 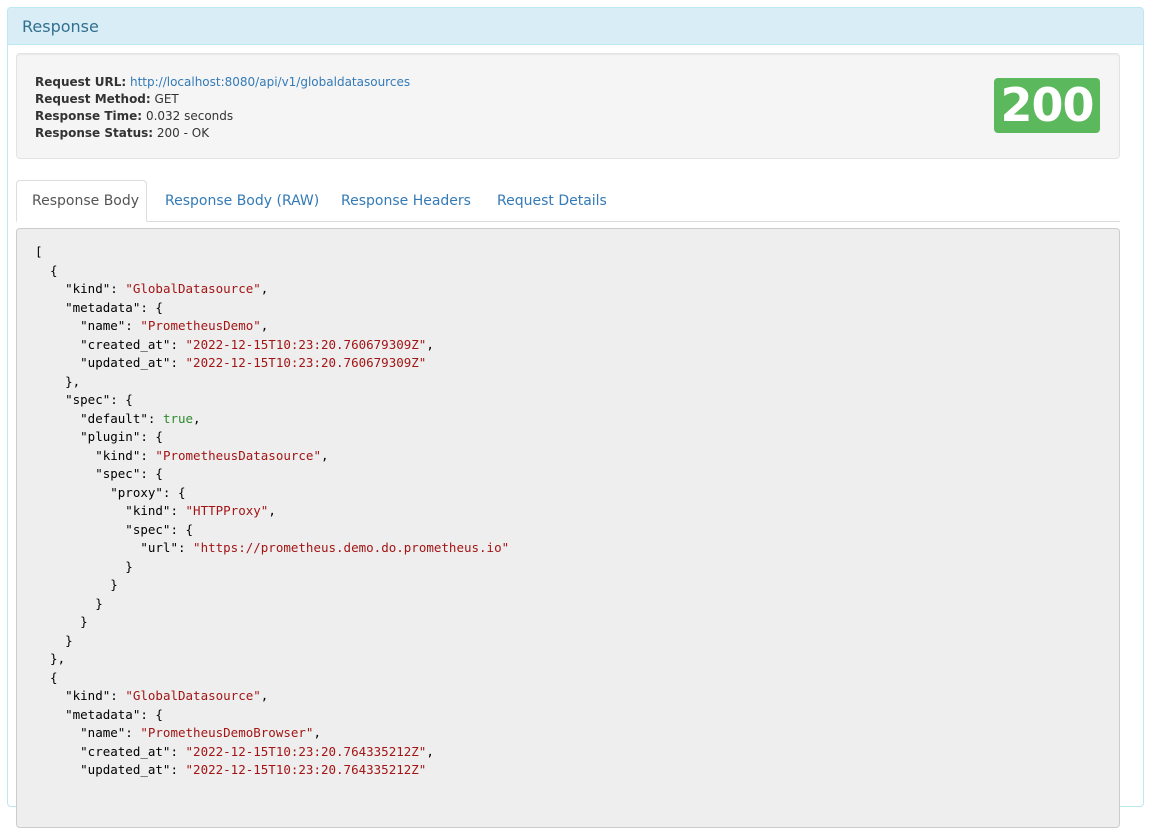 I want to click on response-time-row: Response Time: 0.032 seconds, so click(x=222, y=116).